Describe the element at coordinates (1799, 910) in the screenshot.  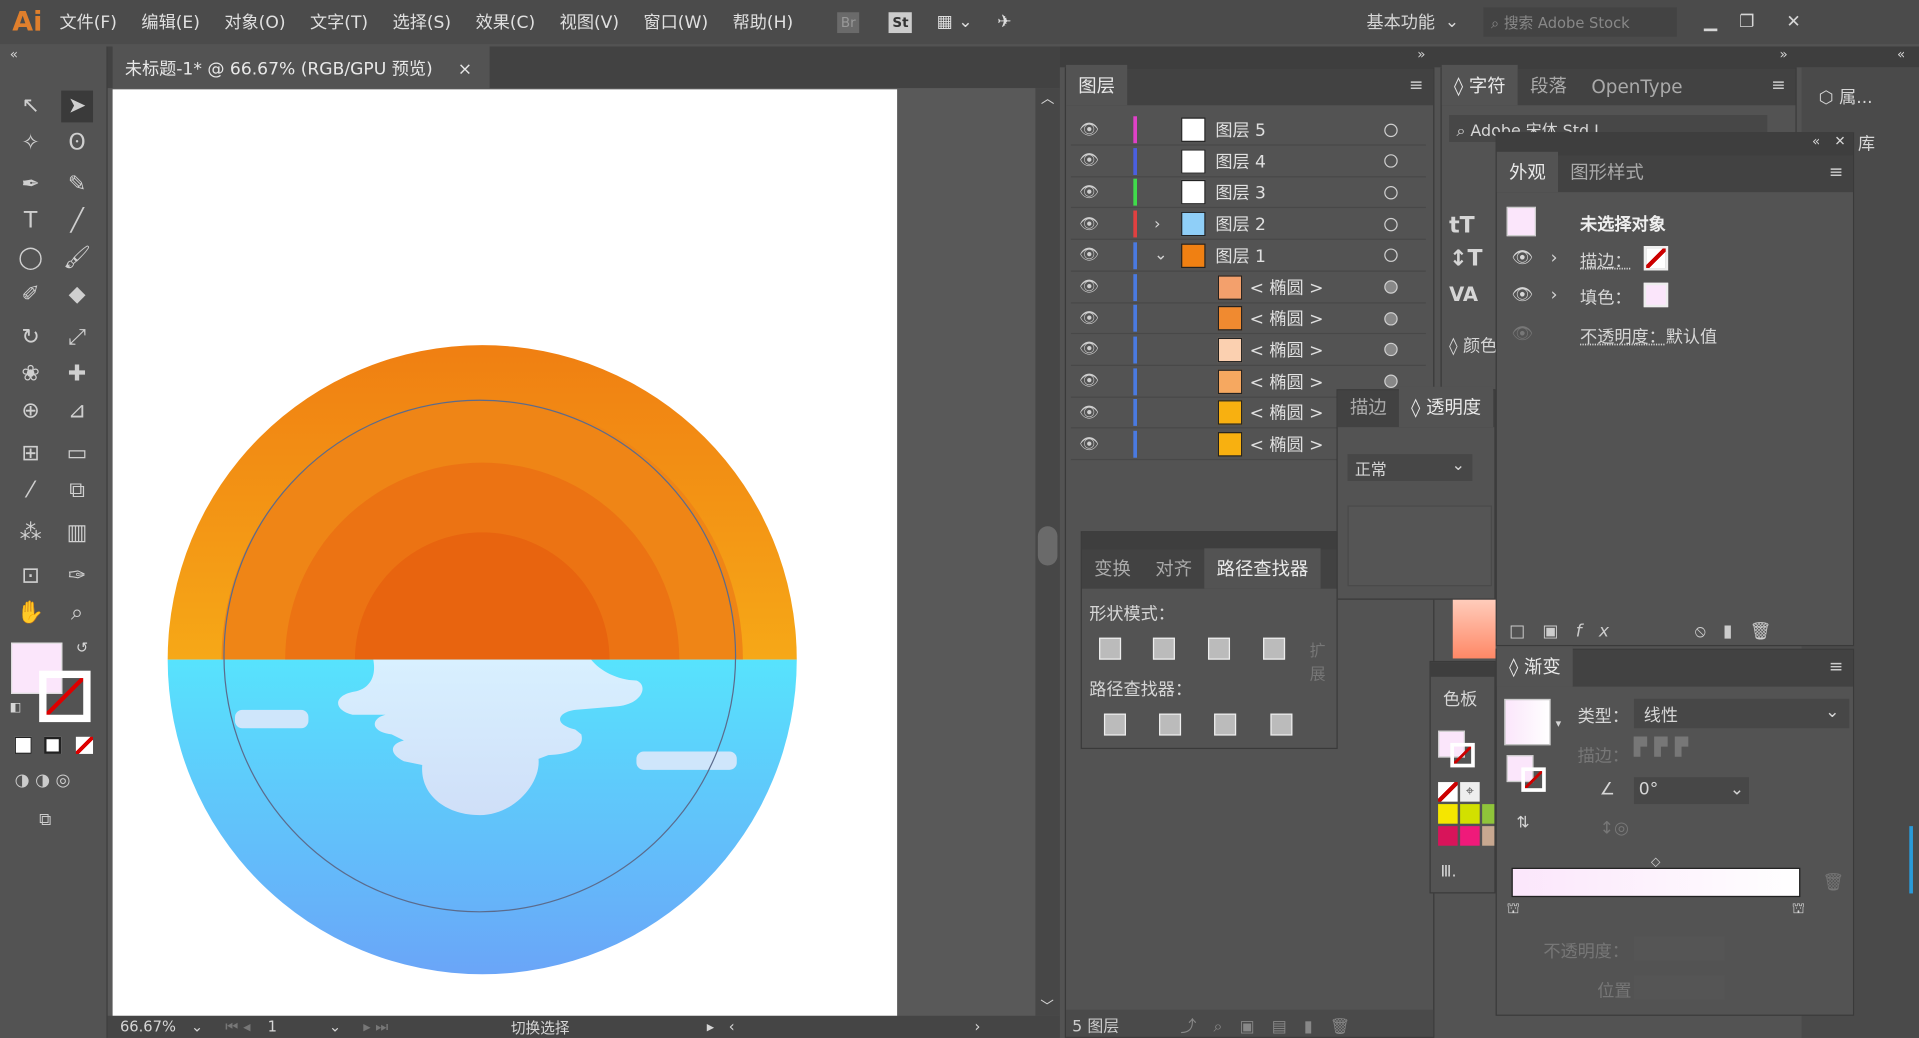
I see `gradient-stop-end: ⛫` at that location.